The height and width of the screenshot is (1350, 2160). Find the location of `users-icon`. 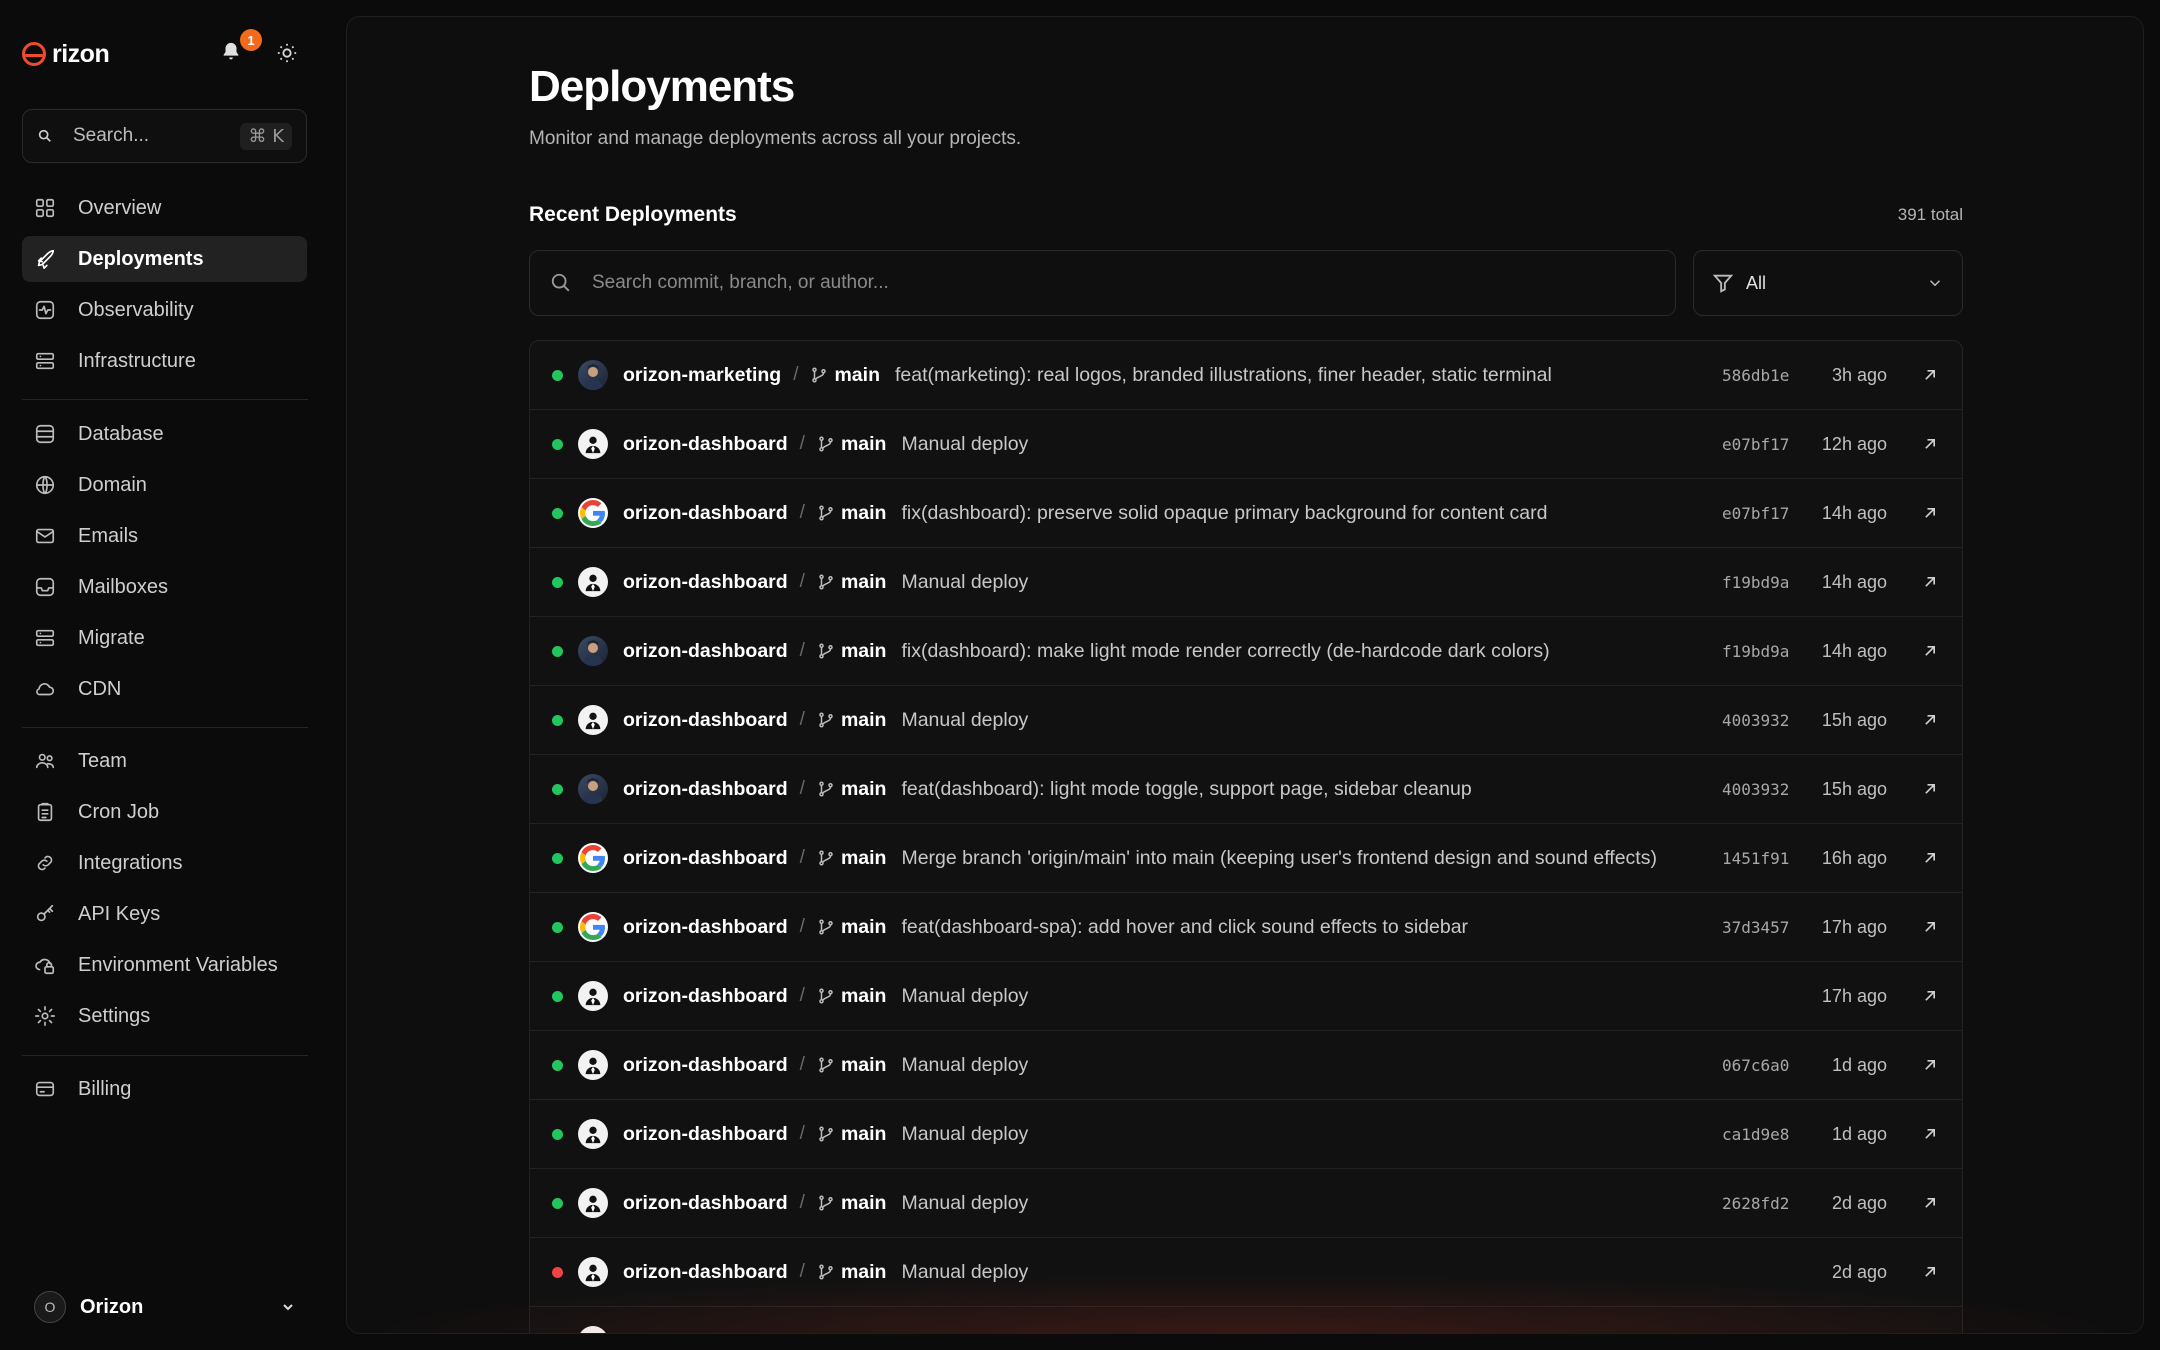

users-icon is located at coordinates (45, 761).